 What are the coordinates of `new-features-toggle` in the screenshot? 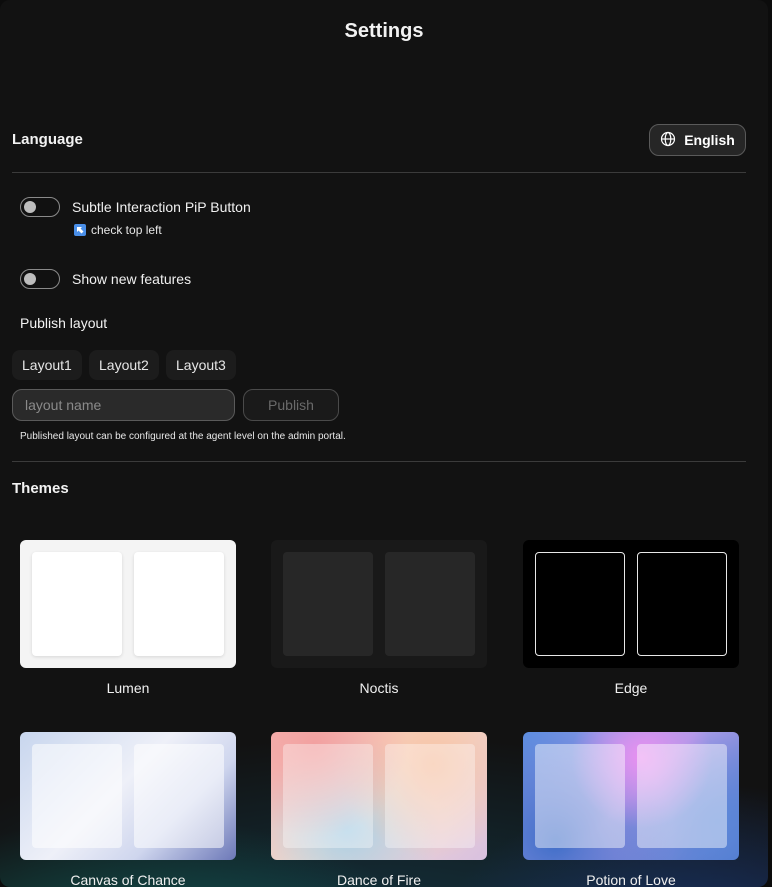 It's located at (40, 279).